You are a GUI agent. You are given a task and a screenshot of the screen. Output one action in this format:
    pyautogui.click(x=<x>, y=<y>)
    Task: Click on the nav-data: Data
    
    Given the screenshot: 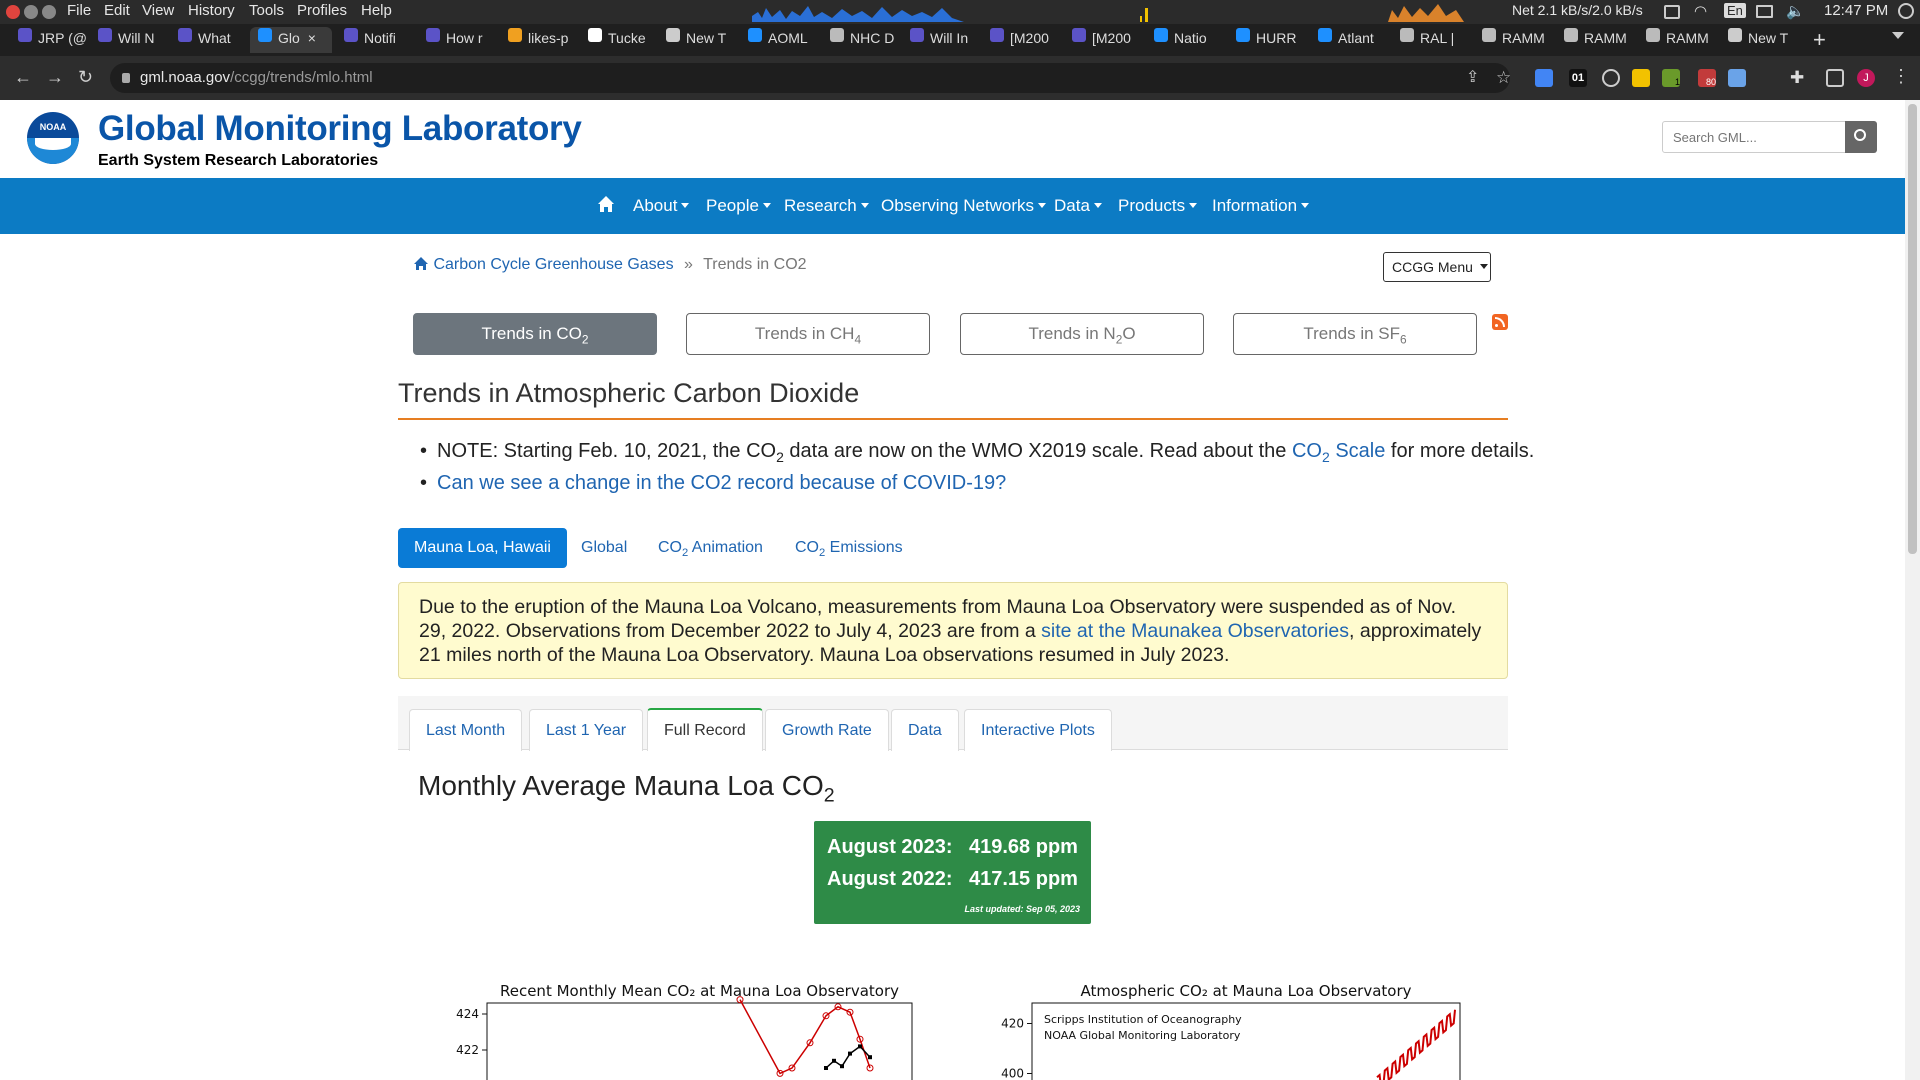 What is the action you would take?
    pyautogui.click(x=1078, y=206)
    